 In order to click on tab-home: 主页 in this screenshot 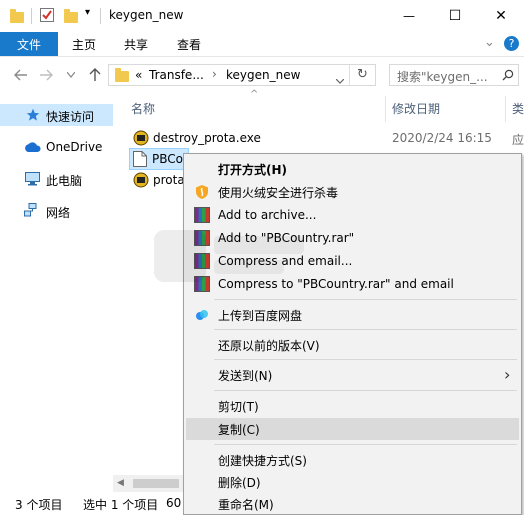, I will do `click(84, 44)`.